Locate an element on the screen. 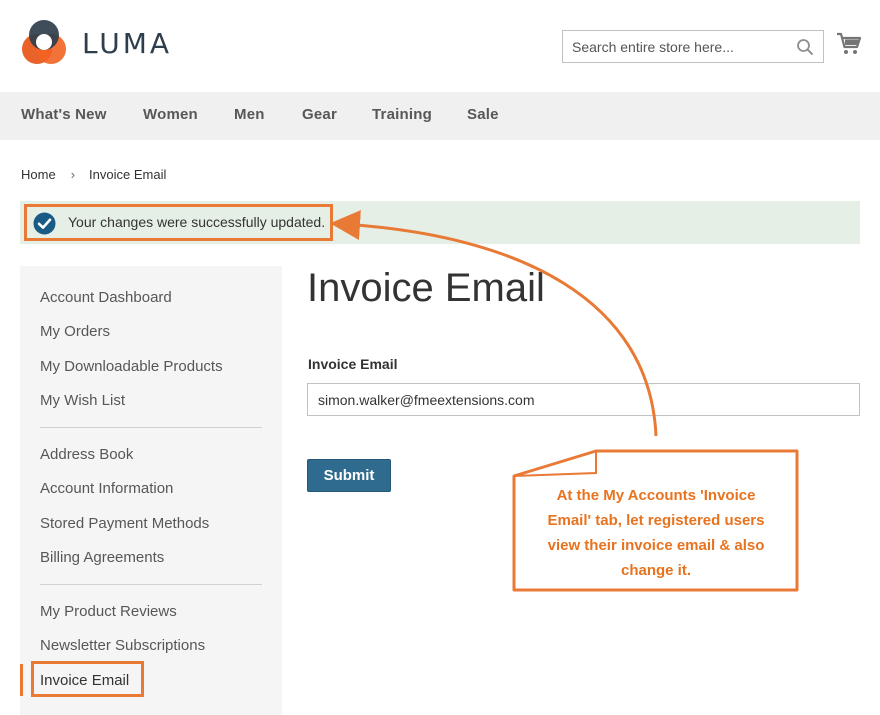 The image size is (880, 715). nav-item-women: Women is located at coordinates (170, 114).